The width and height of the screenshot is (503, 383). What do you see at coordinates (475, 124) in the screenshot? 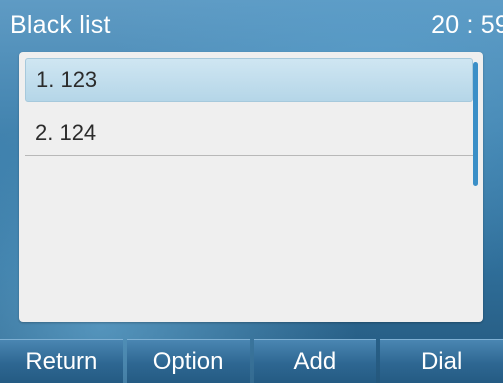
I see `scrollbar` at bounding box center [475, 124].